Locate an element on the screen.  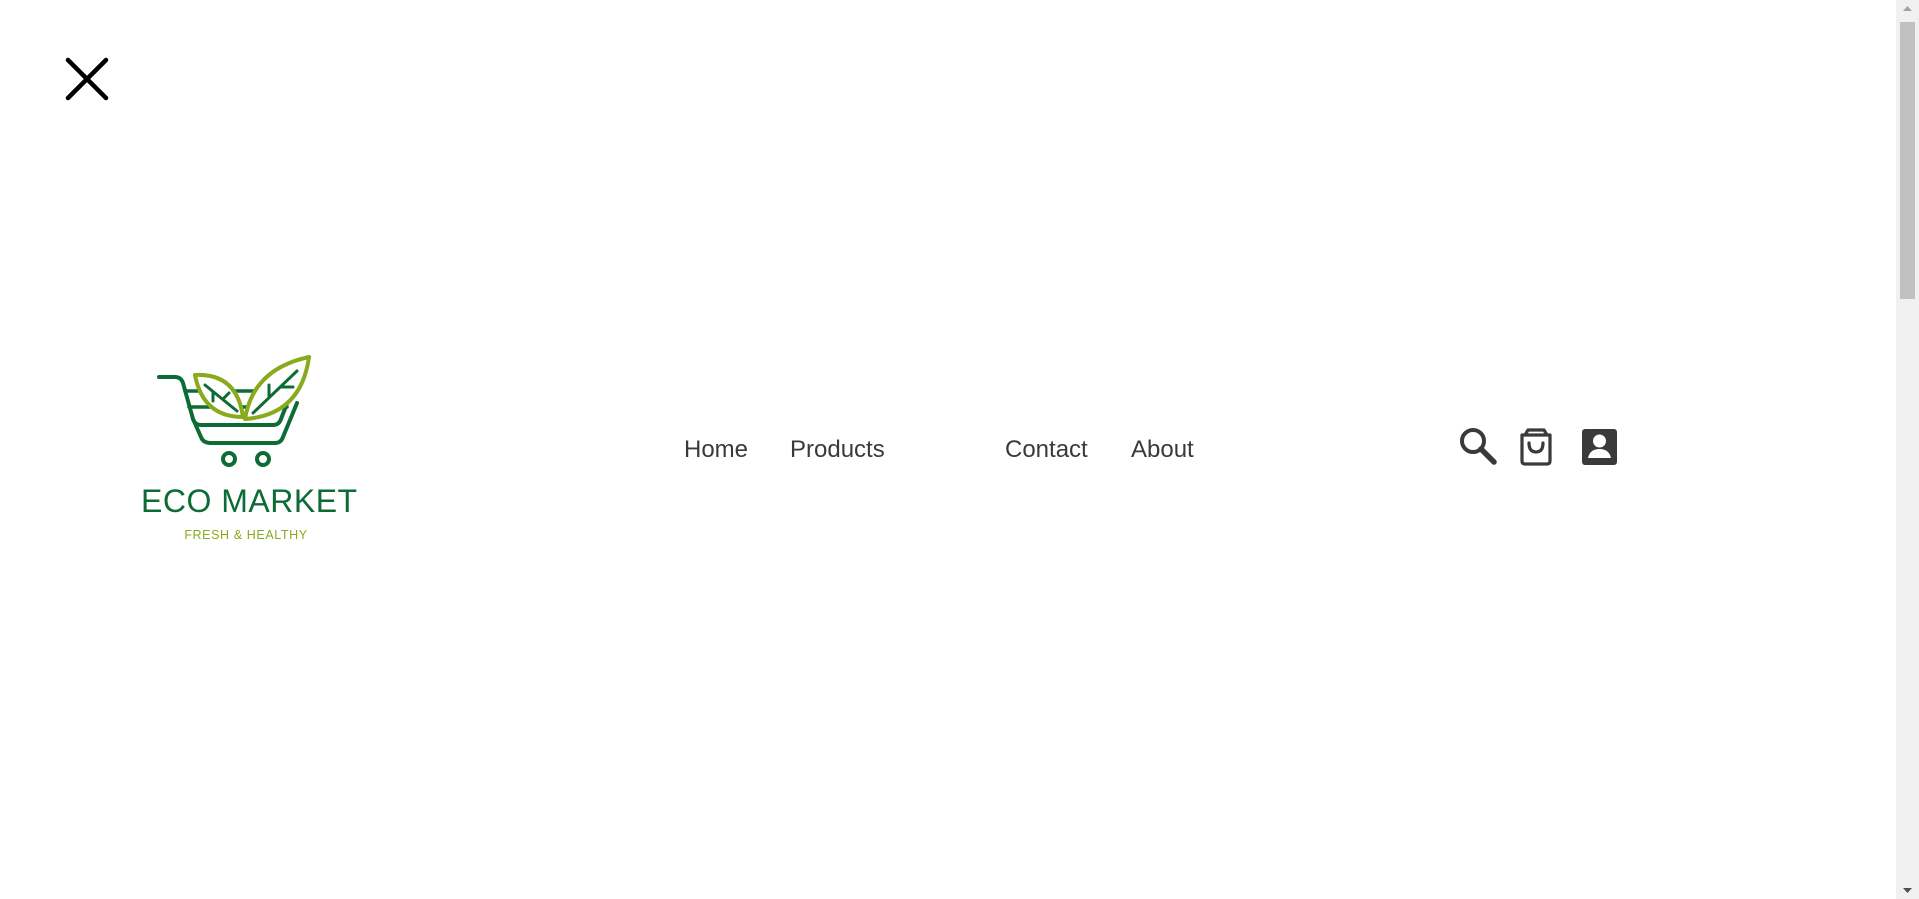
account-button is located at coordinates (1599, 446).